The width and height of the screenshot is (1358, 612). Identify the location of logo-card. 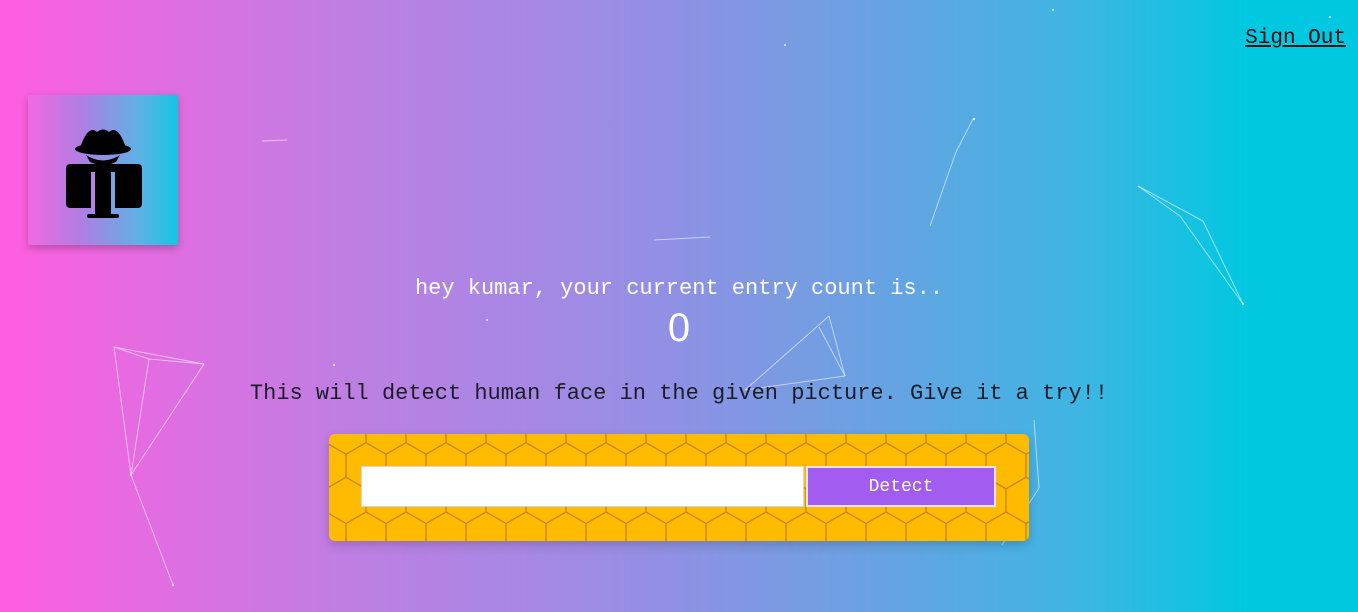
(103, 170).